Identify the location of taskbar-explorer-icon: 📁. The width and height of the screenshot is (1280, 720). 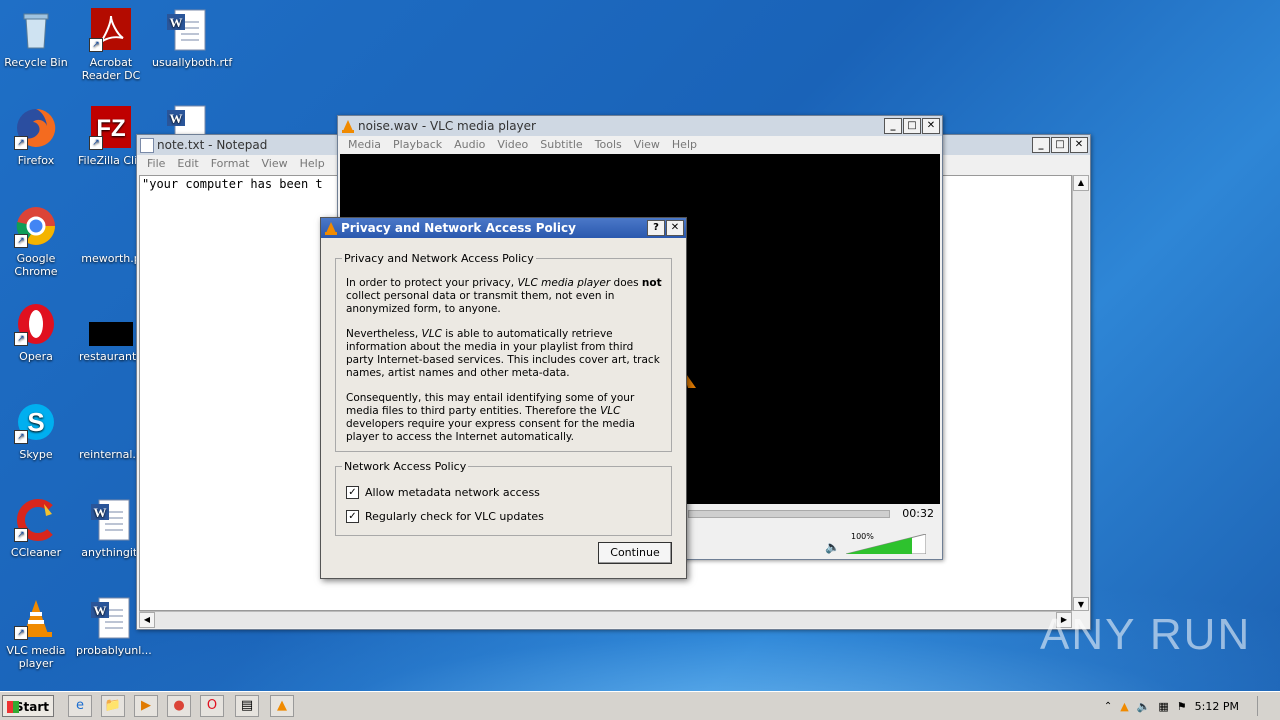
(113, 706).